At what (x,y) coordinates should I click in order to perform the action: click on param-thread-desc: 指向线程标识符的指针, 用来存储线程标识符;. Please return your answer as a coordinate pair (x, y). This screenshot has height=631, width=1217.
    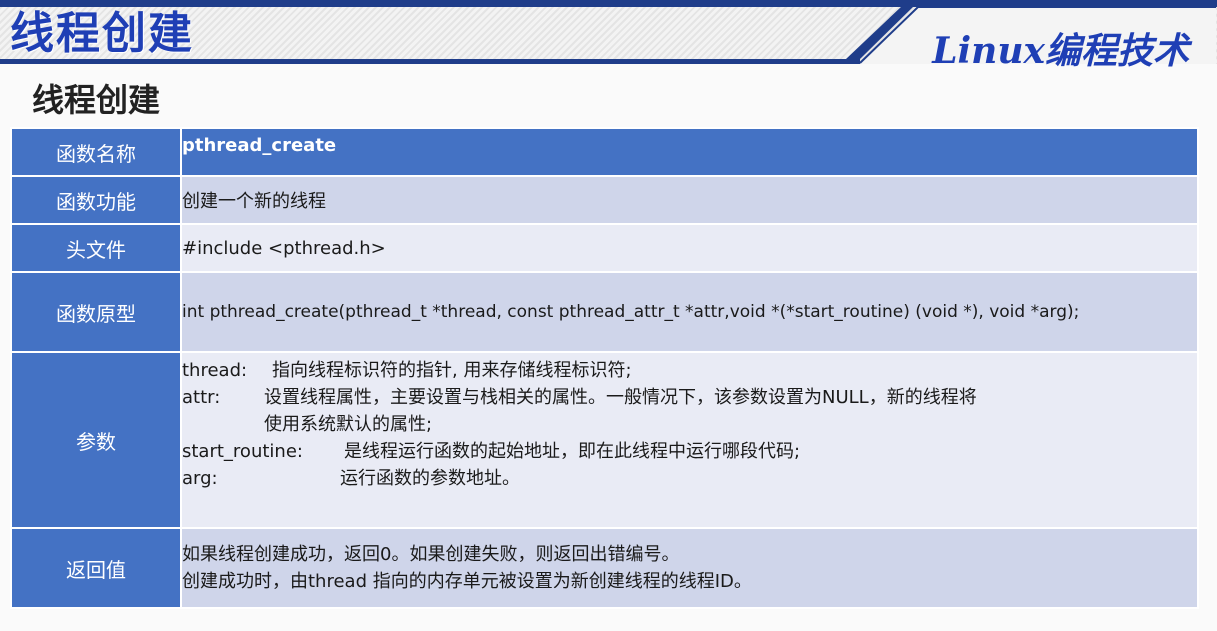
    Looking at the image, I should click on (452, 370).